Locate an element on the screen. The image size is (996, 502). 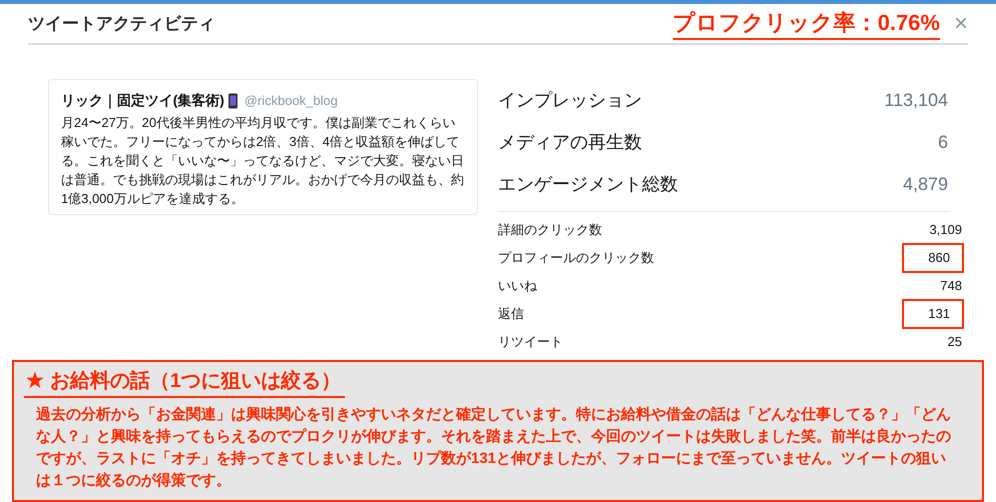
detail-label: プロフィールのクリック数 is located at coordinates (576, 258).